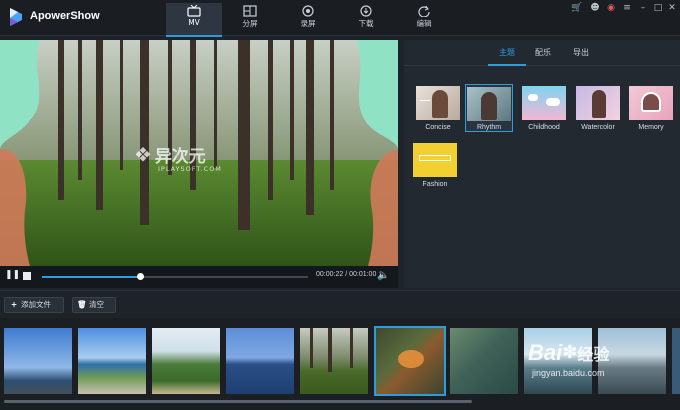  I want to click on iplaysoft-watermark: ❖ 异次元 IPLAYSOFT.COM, so click(178, 158).